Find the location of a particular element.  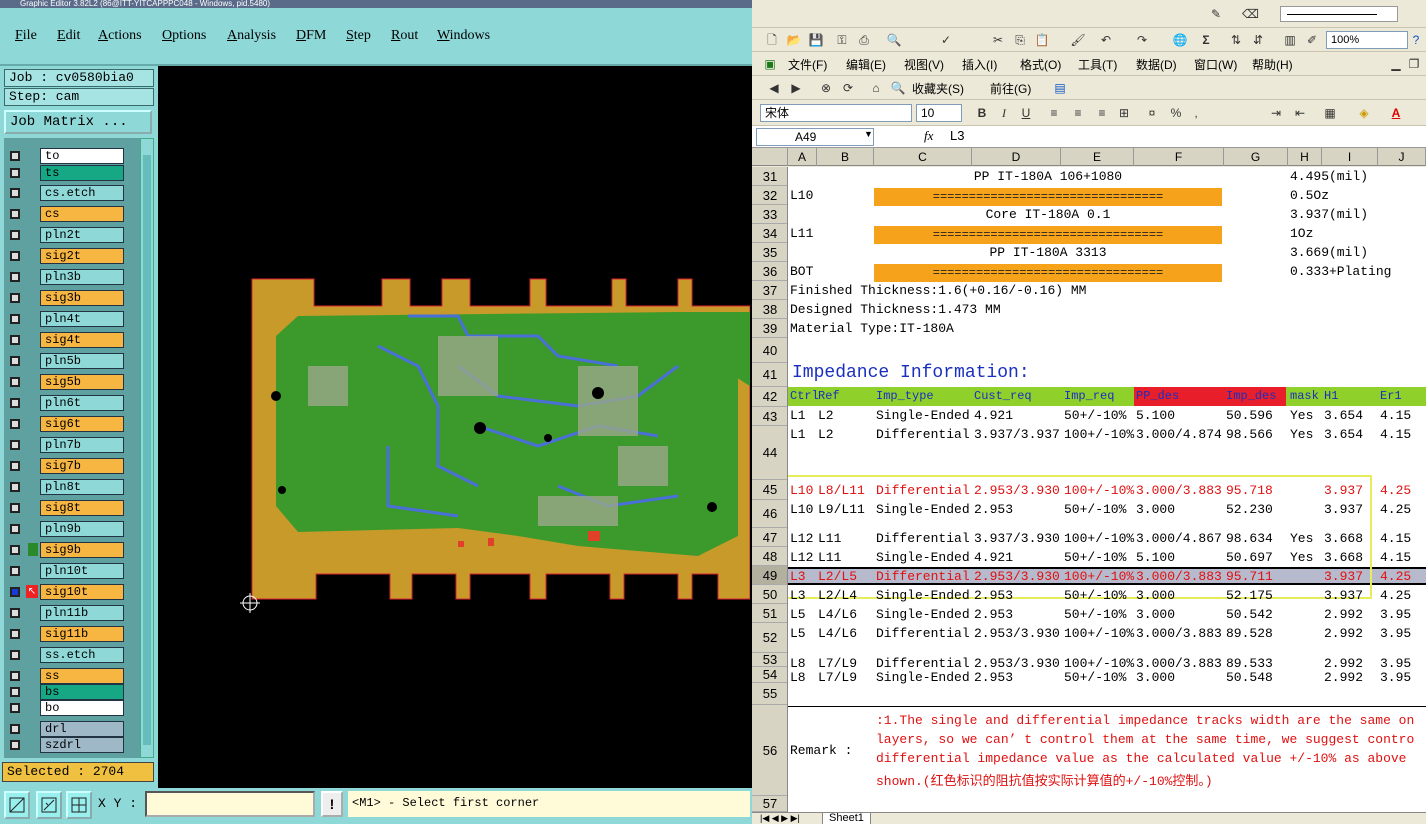

line-style-select is located at coordinates (1339, 14).